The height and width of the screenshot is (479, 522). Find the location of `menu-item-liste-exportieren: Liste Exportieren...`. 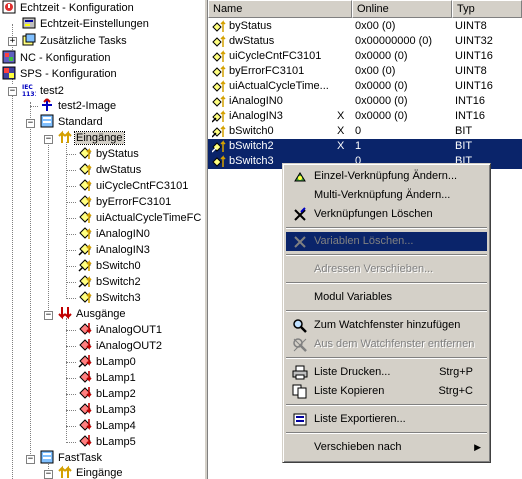

menu-item-liste-exportieren: Liste Exportieren... is located at coordinates (386, 419).